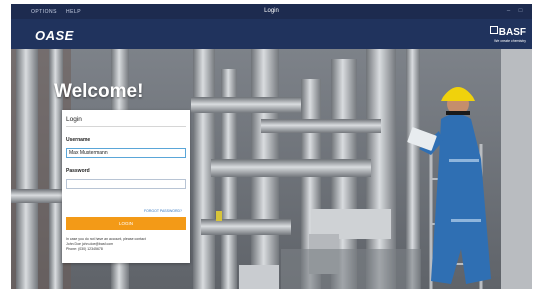  I want to click on login-button: LOGIN, so click(126, 223).